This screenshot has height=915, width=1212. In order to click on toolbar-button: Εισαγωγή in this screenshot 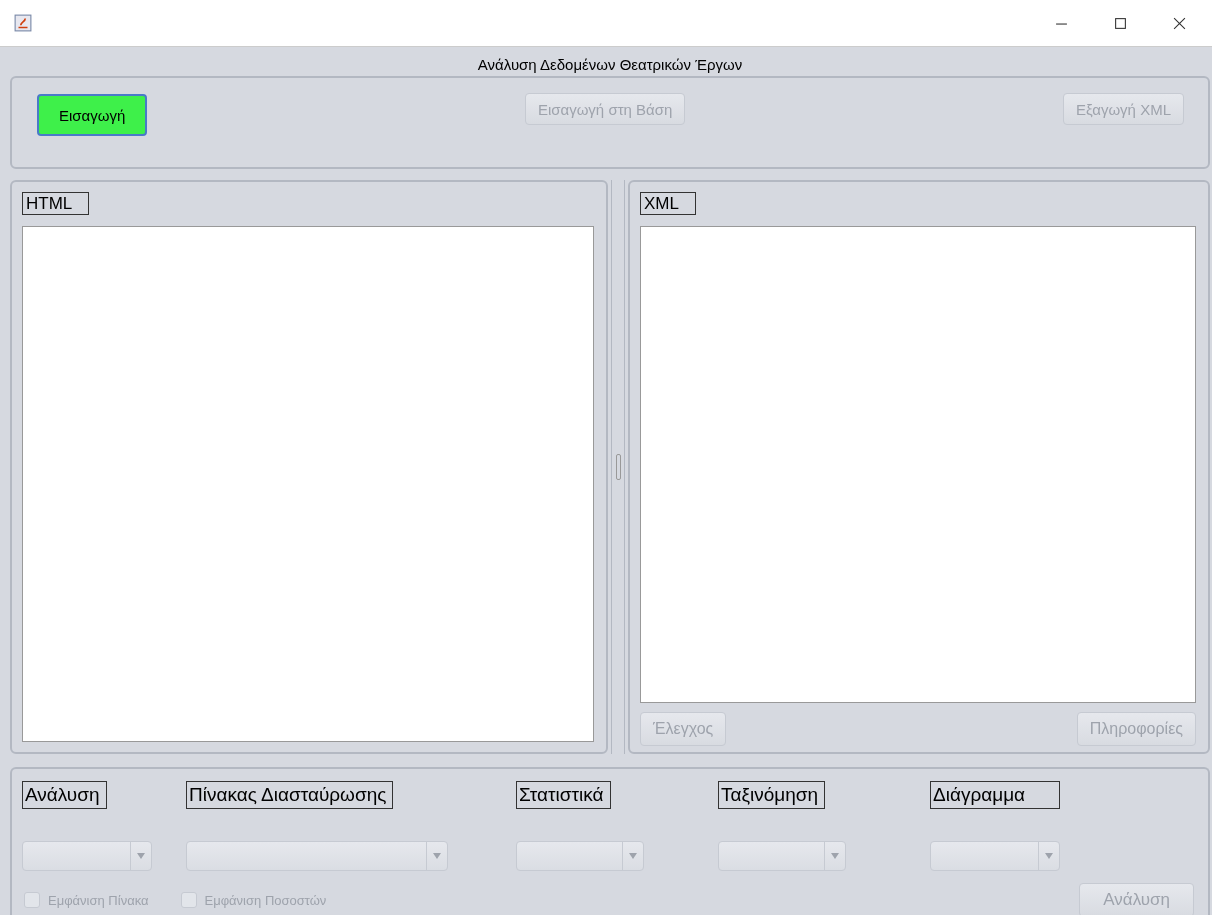, I will do `click(92, 115)`.